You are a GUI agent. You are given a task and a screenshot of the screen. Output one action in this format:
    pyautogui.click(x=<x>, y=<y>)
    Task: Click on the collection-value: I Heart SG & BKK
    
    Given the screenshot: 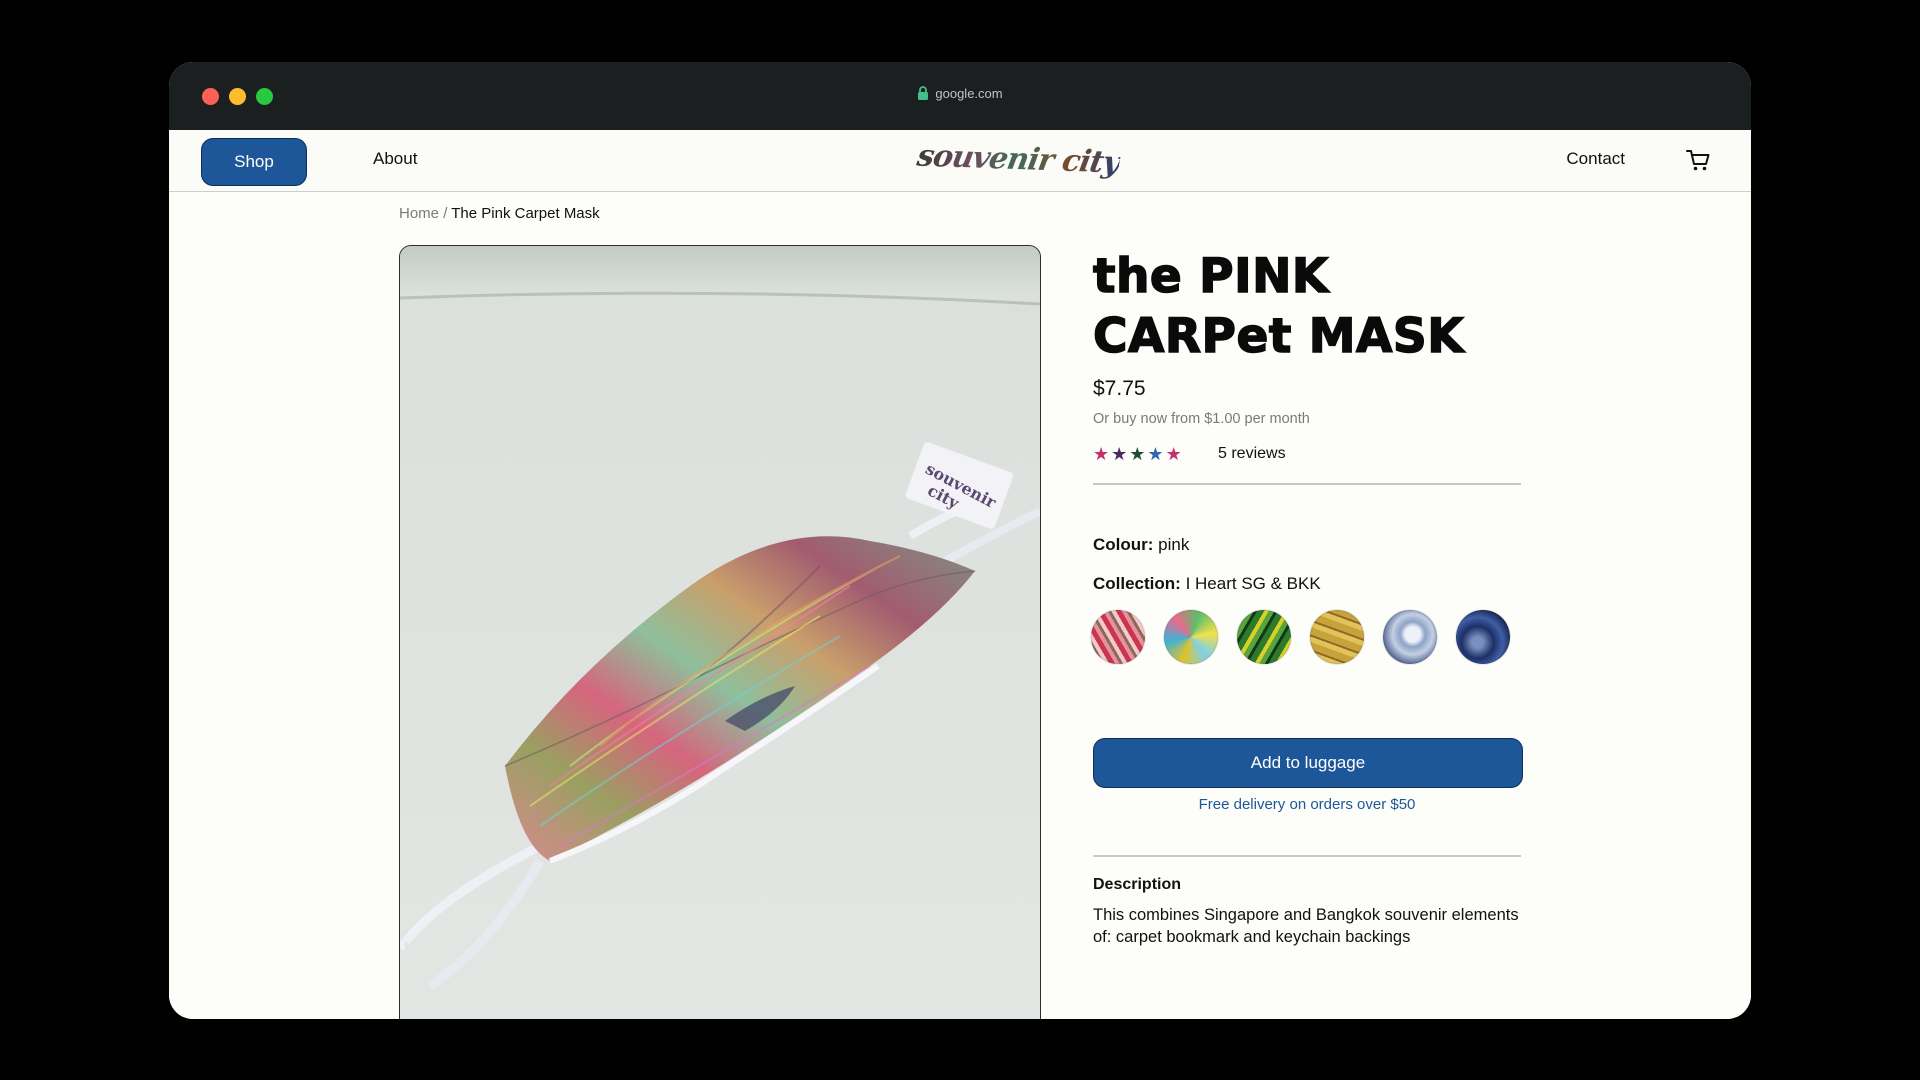 What is the action you would take?
    pyautogui.click(x=1253, y=583)
    